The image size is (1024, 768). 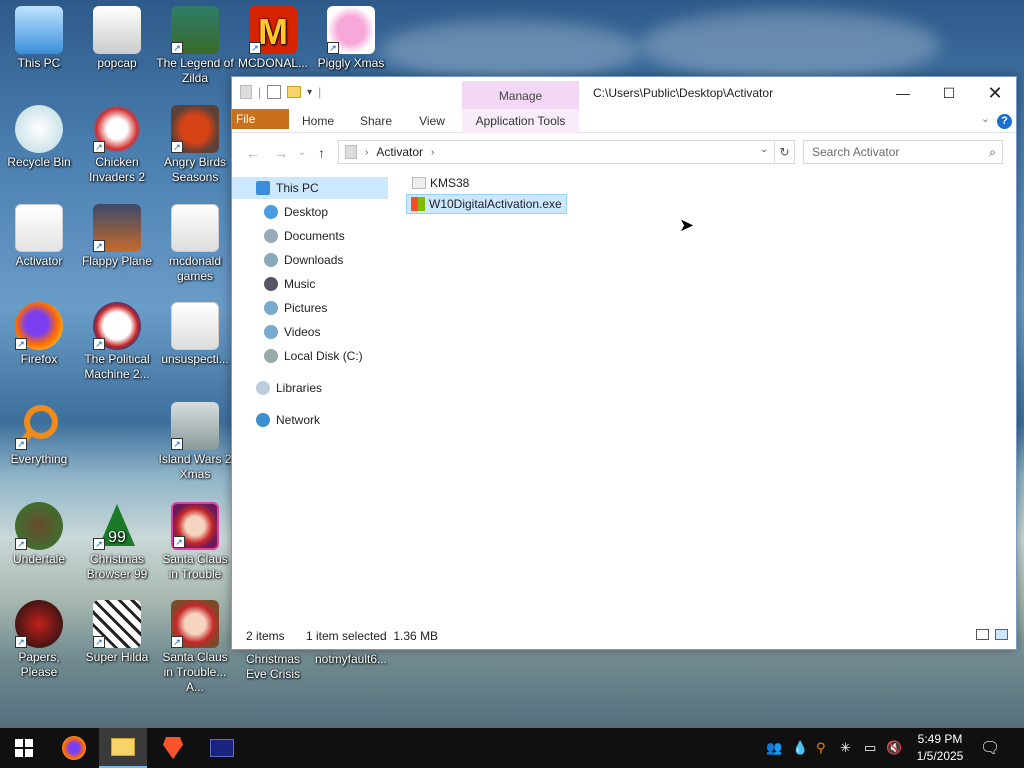 What do you see at coordinates (486, 204) in the screenshot?
I see `file-item-w10digitalactivation: W10DigitalActivation.exe` at bounding box center [486, 204].